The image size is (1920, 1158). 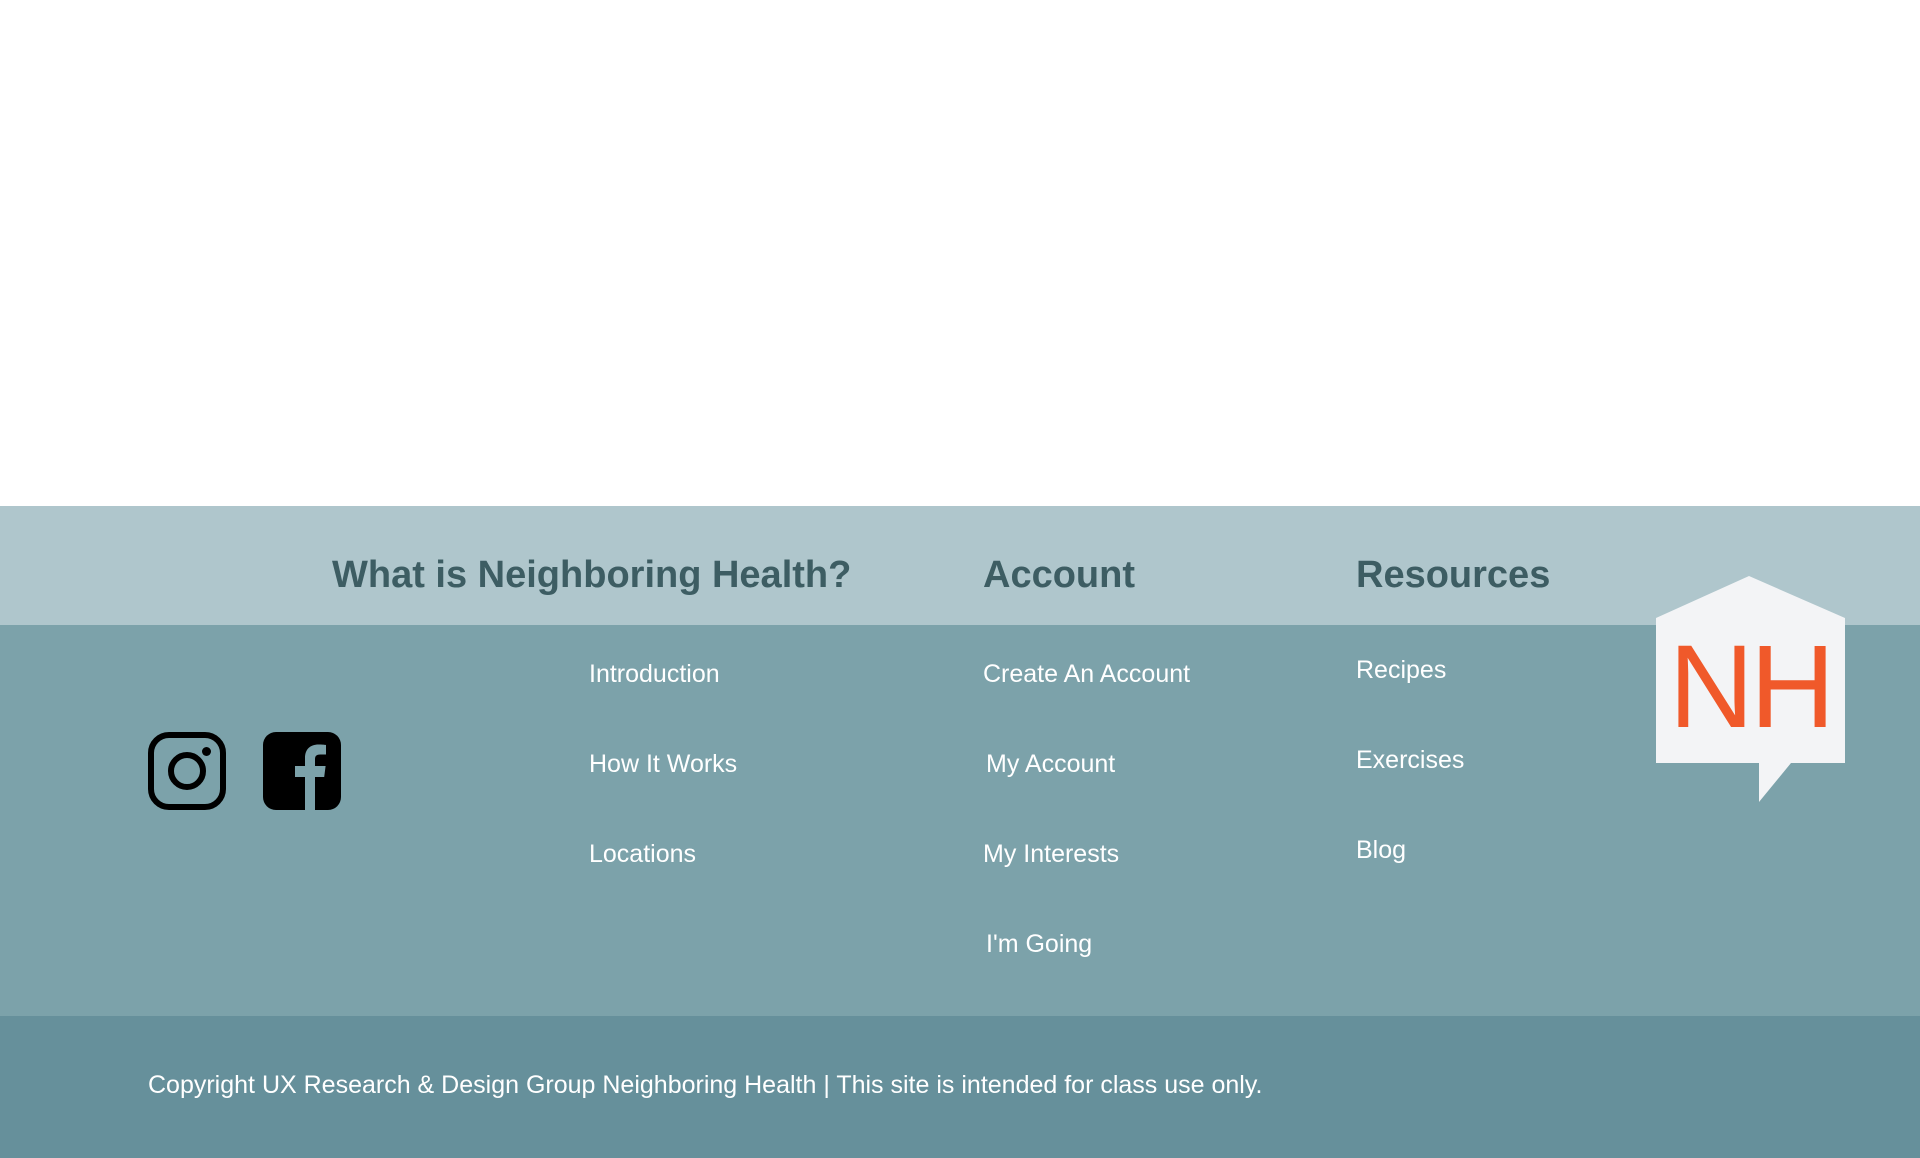 I want to click on facebook-link, so click(x=302, y=771).